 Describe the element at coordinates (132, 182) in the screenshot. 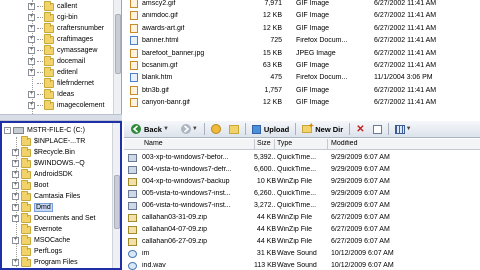

I see `zip-file-icon` at that location.